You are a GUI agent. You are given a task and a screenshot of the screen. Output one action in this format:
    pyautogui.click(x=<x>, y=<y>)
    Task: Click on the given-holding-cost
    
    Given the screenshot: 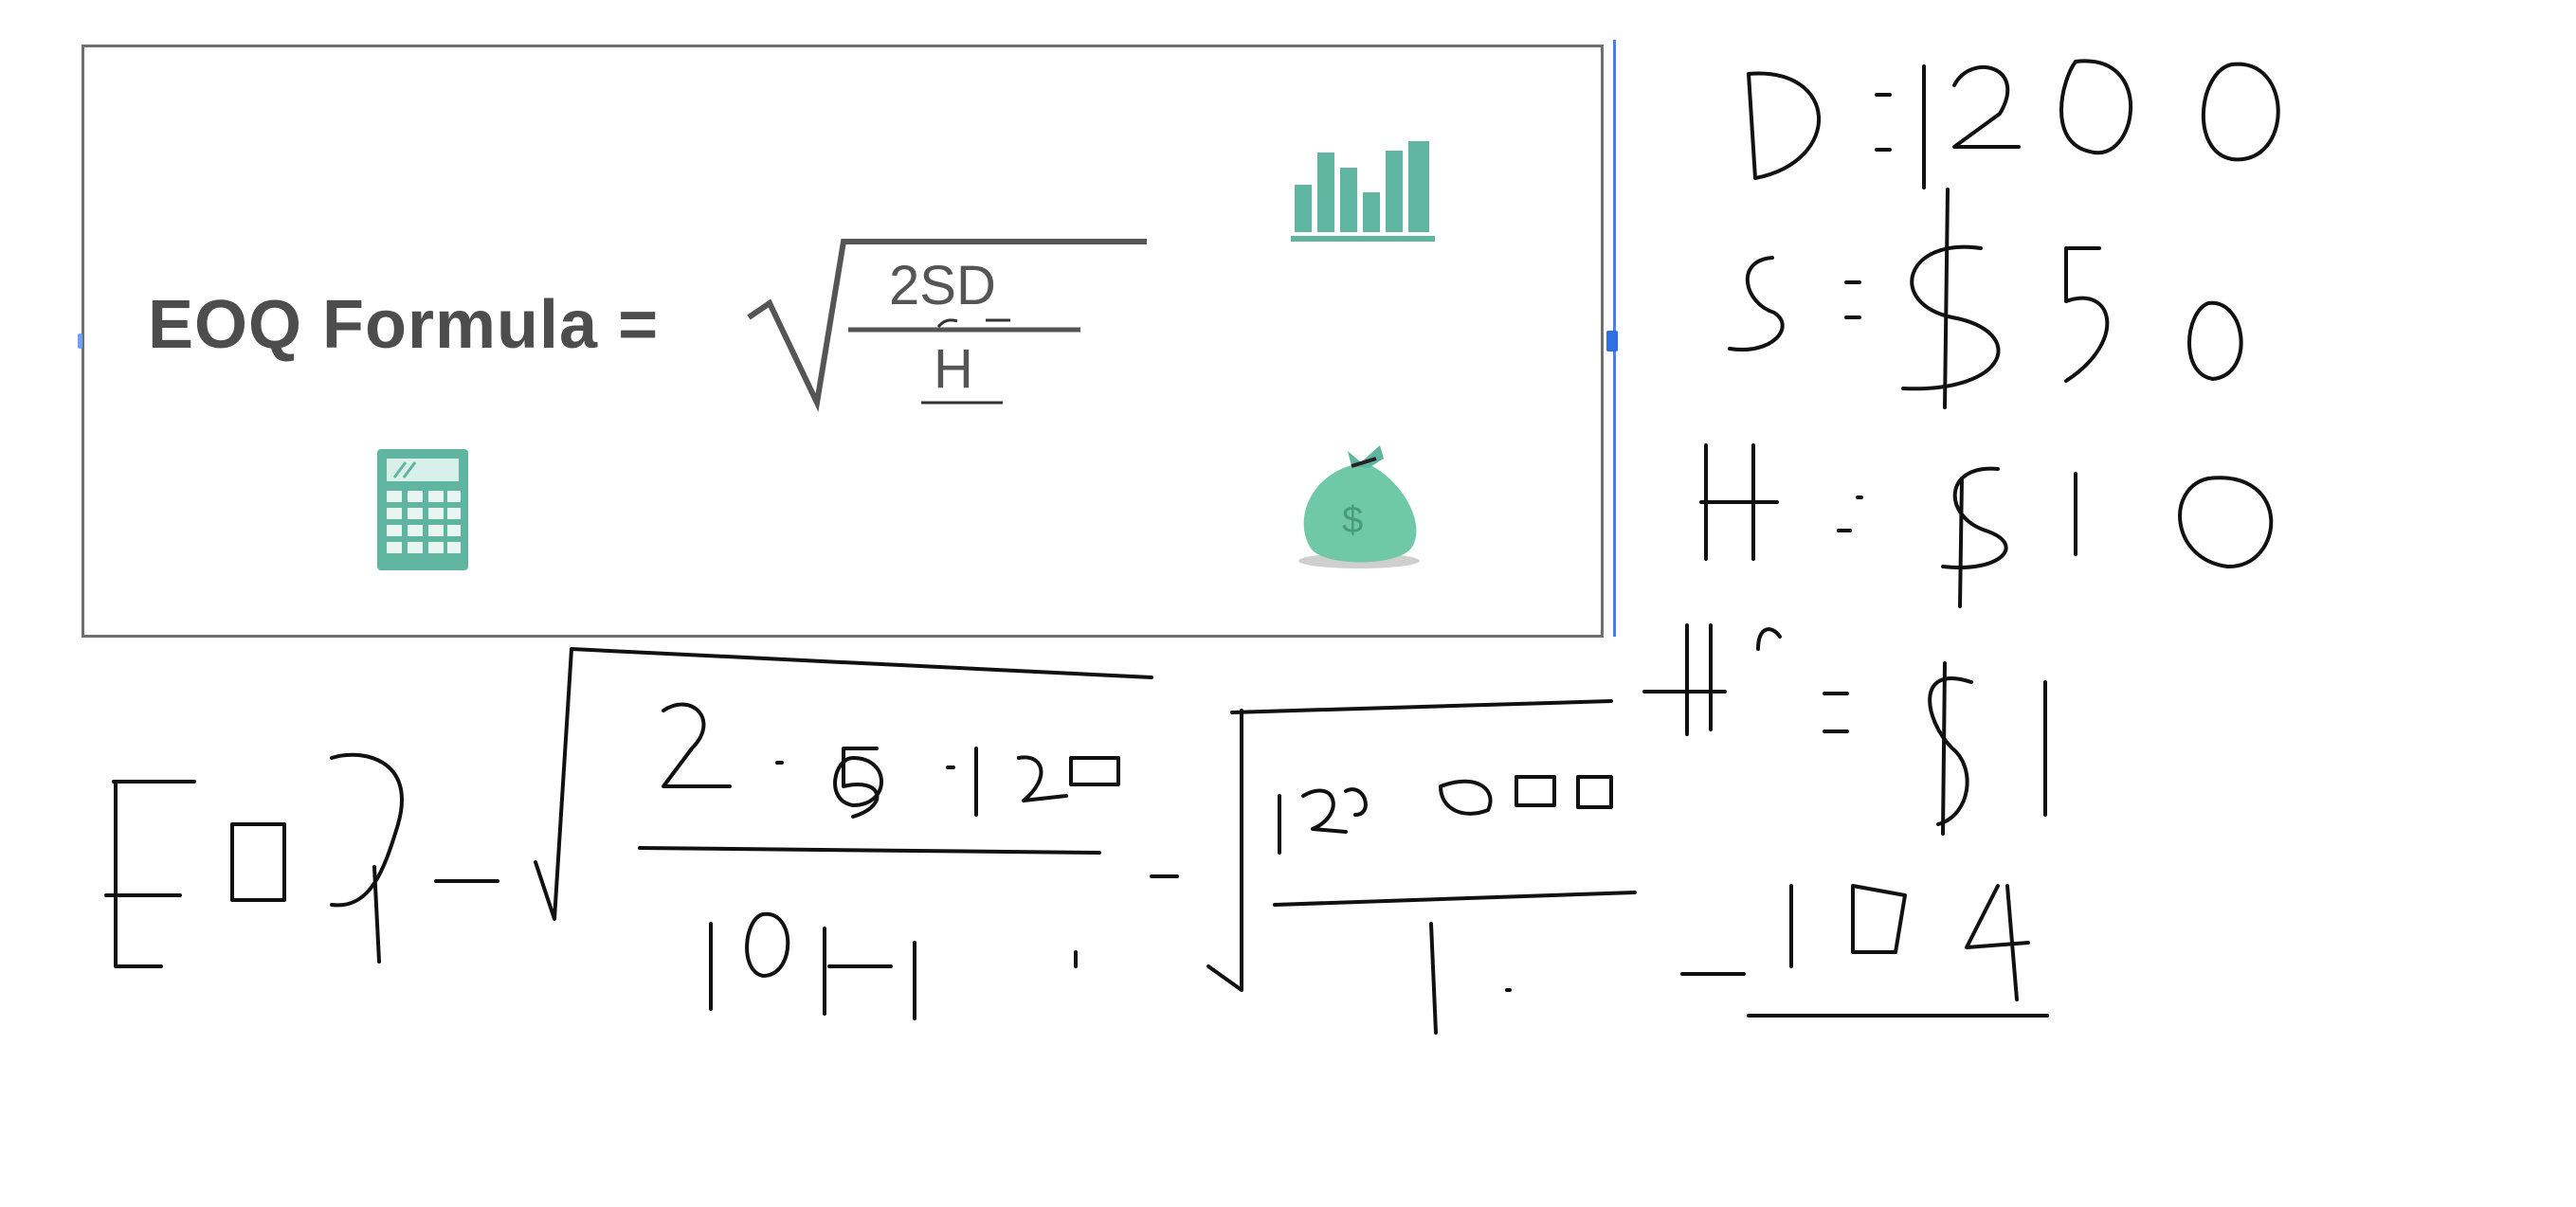 What is the action you would take?
    pyautogui.click(x=1986, y=525)
    